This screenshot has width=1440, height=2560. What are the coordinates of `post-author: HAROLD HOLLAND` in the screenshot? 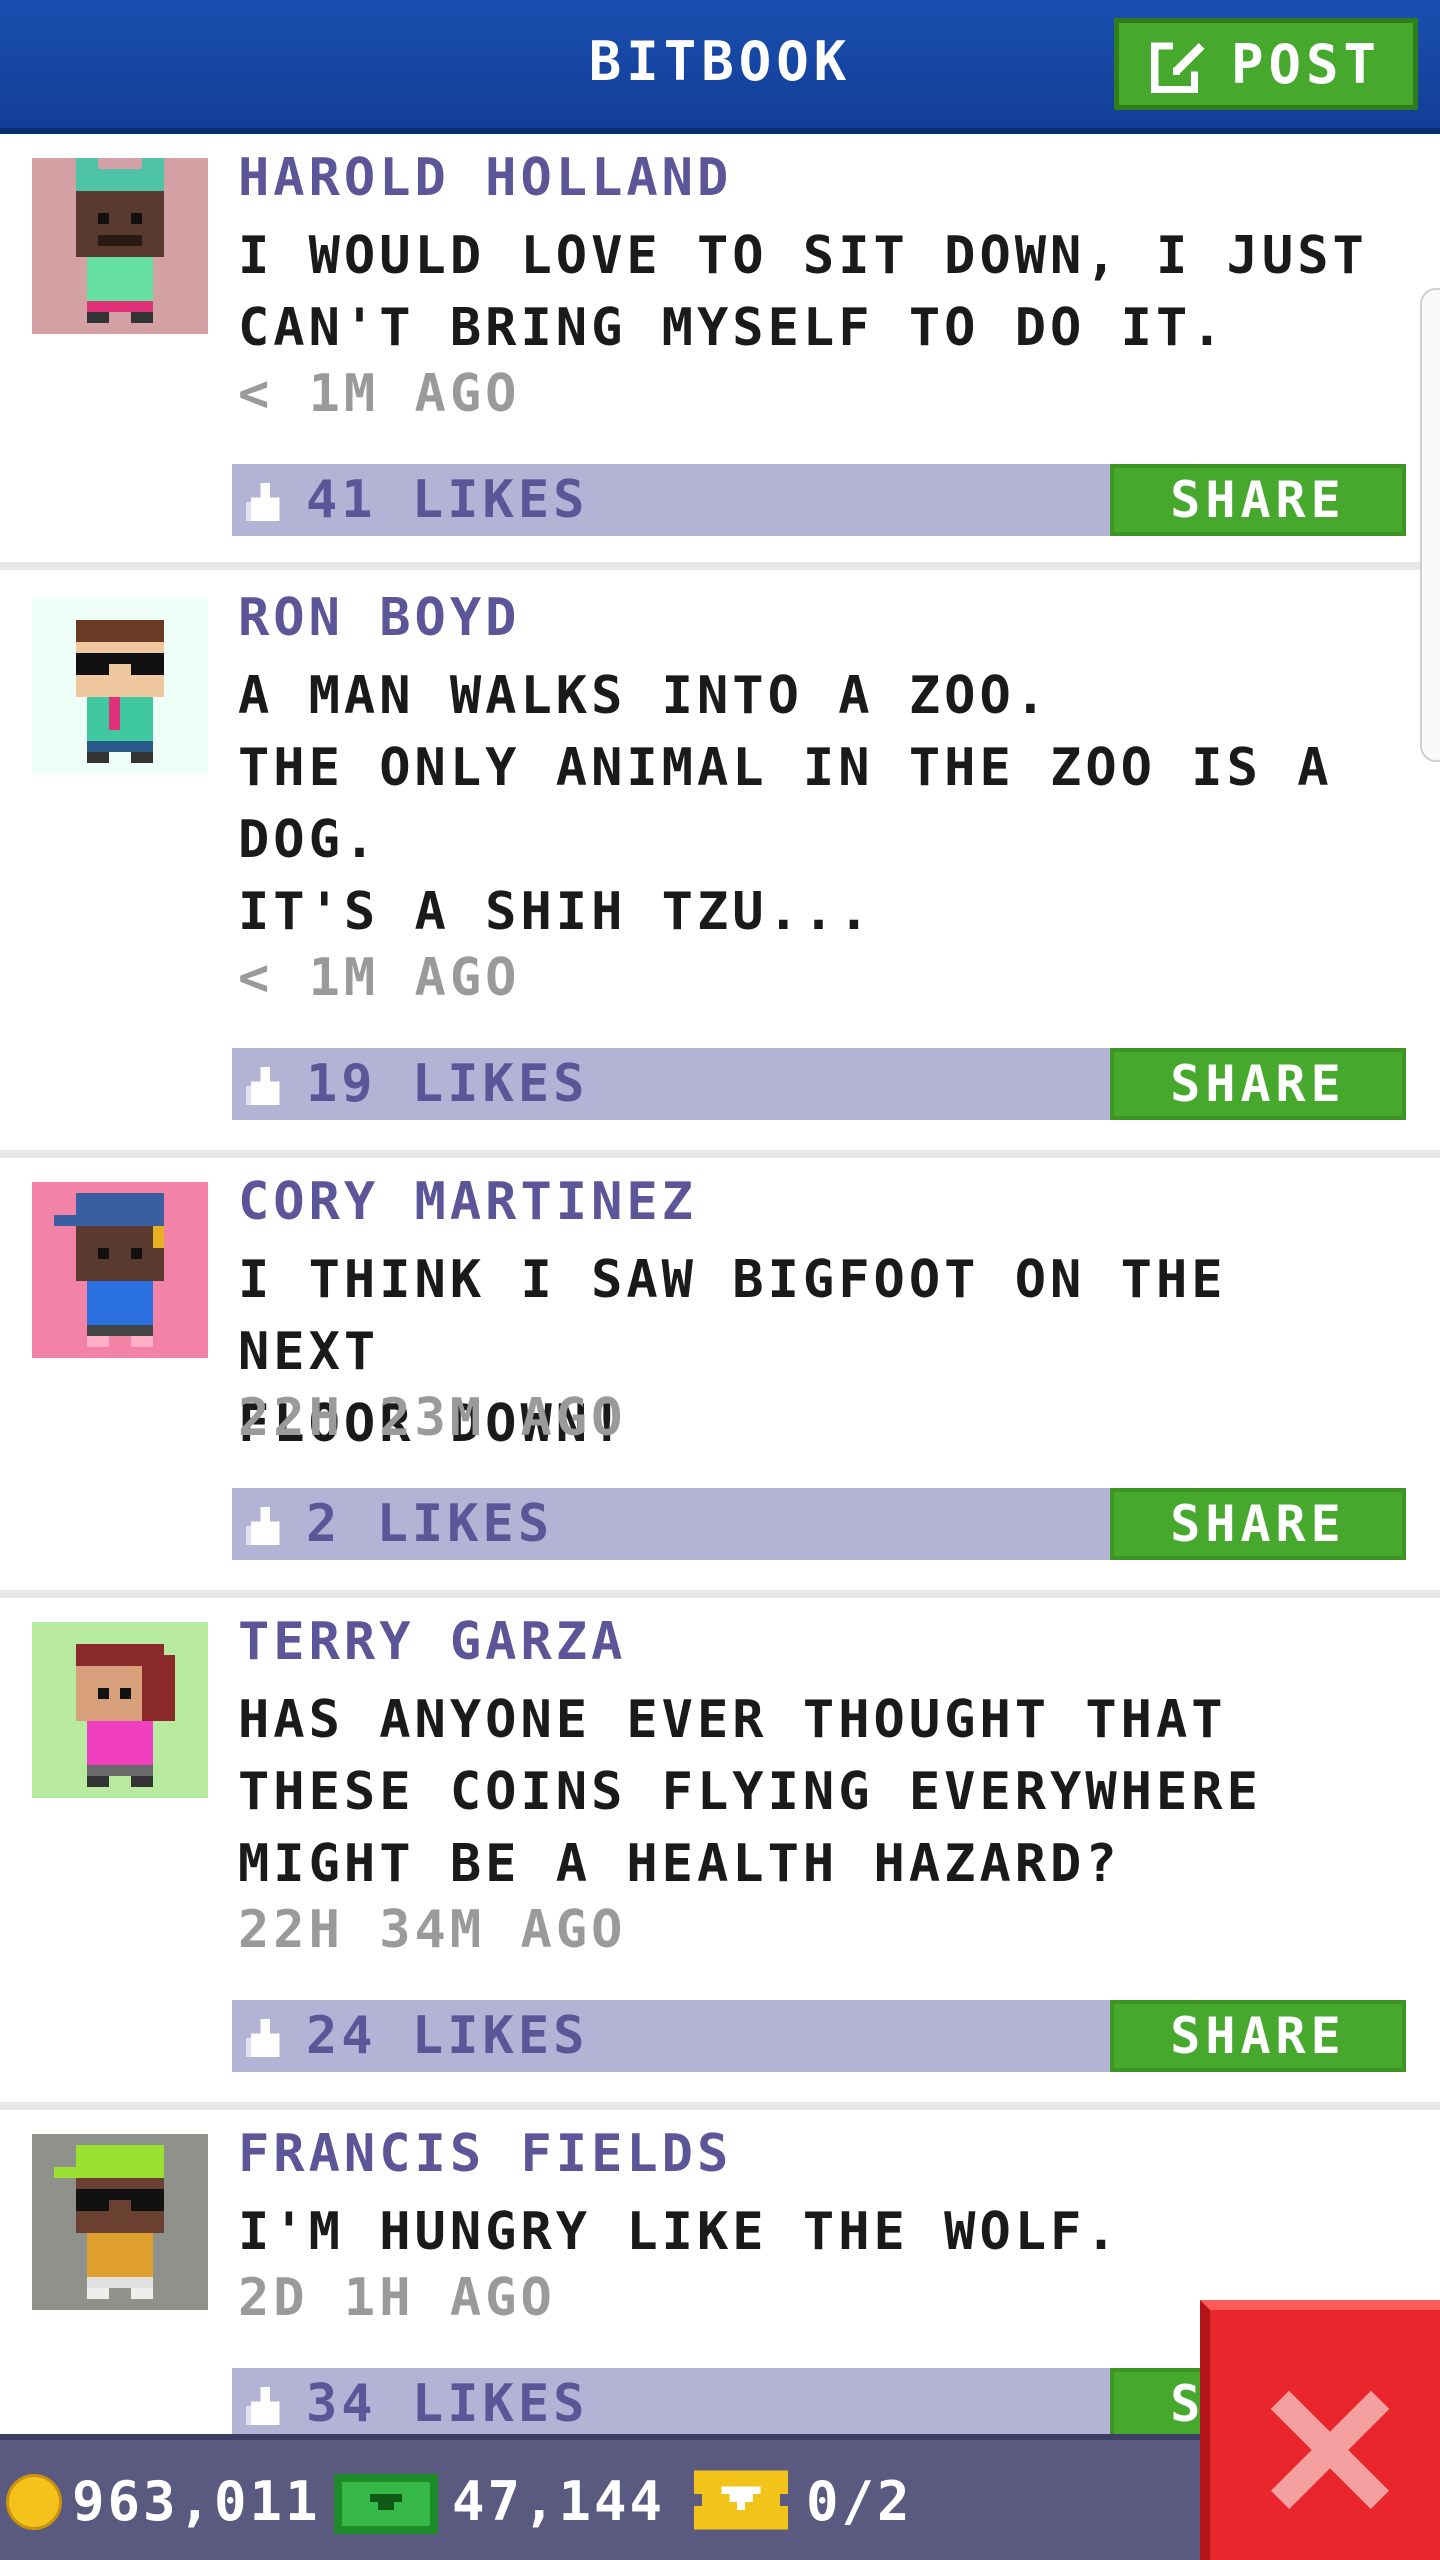 It's located at (485, 178).